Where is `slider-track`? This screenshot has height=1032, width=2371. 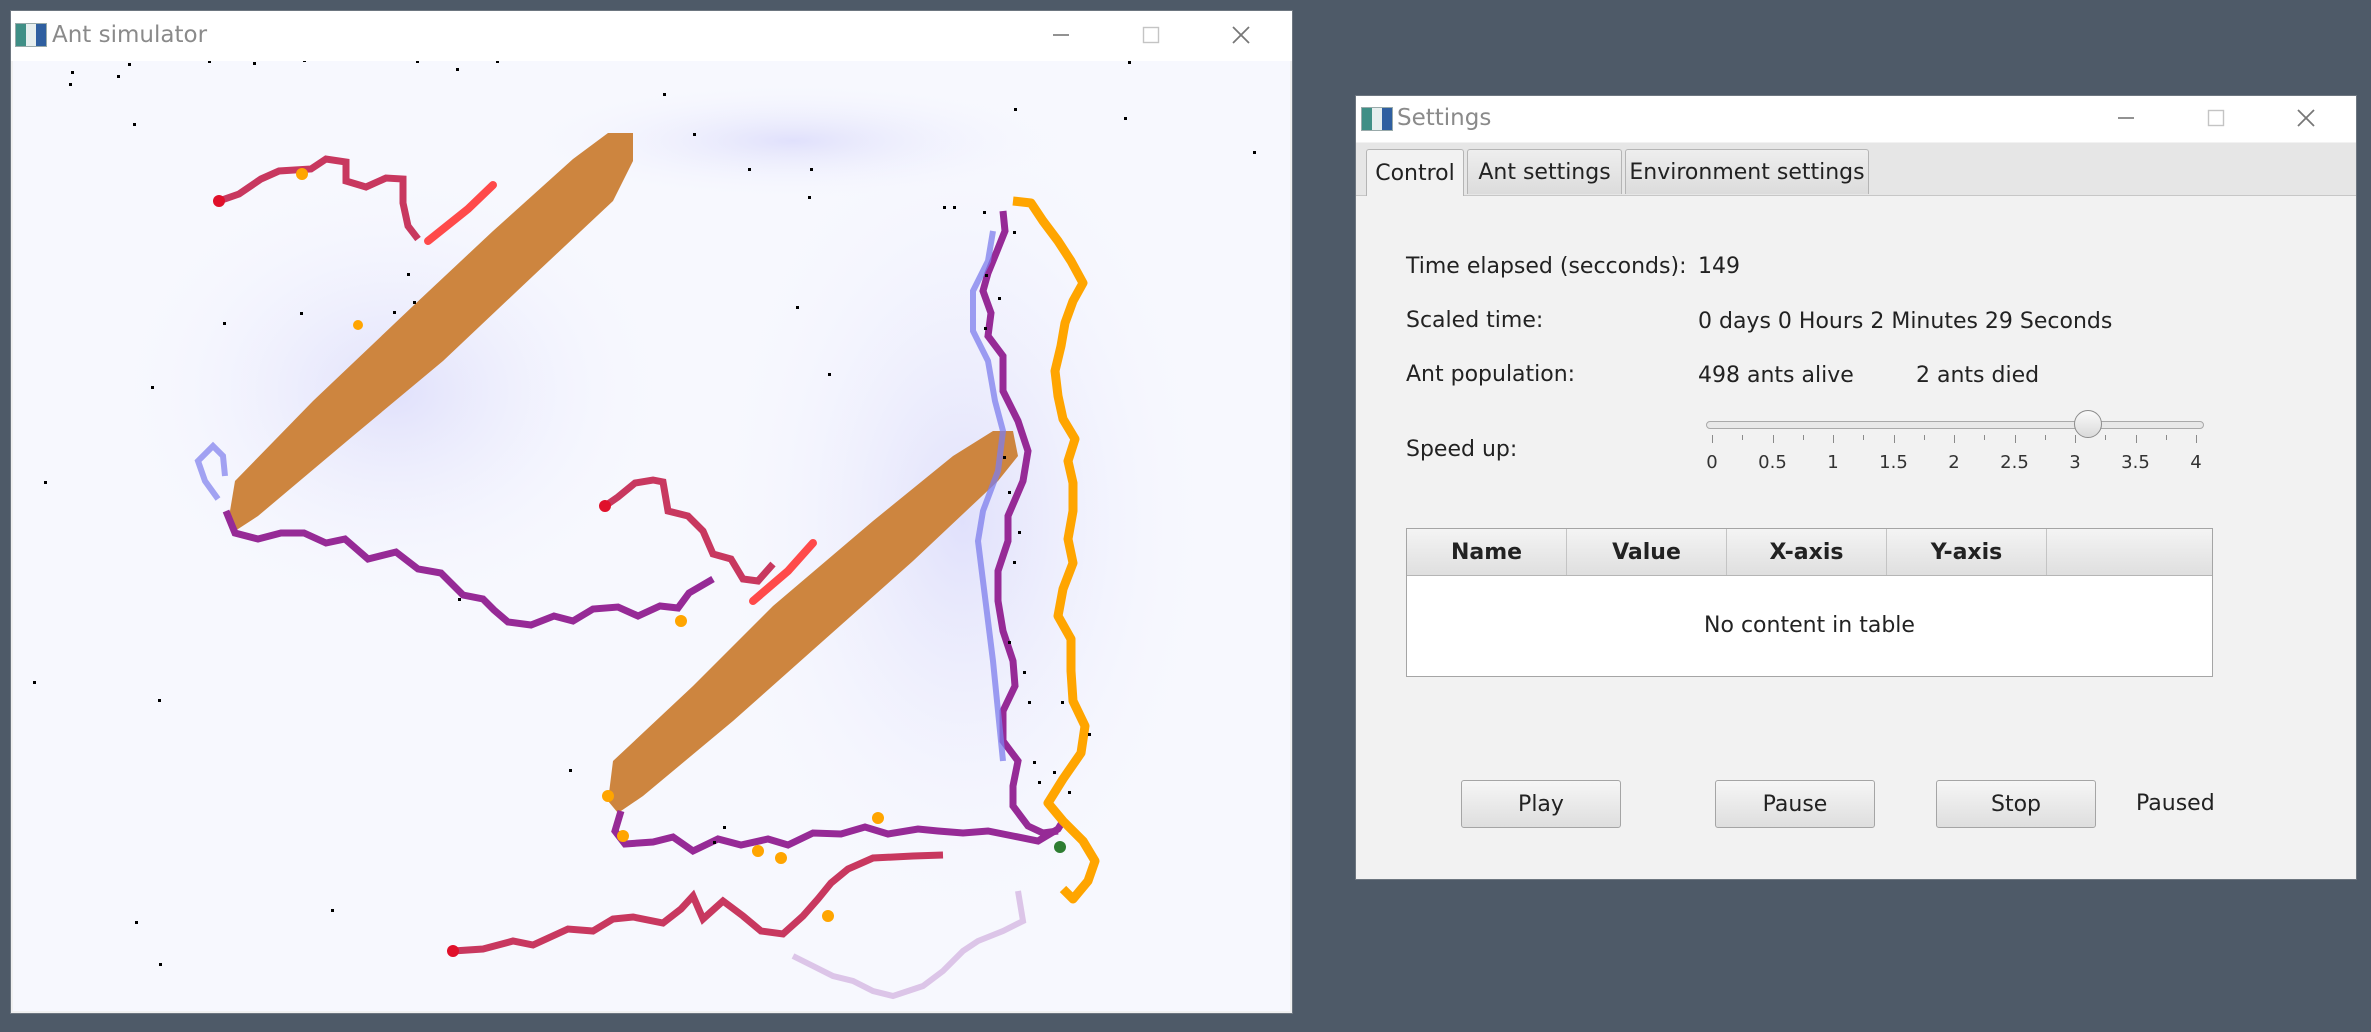 slider-track is located at coordinates (1955, 425).